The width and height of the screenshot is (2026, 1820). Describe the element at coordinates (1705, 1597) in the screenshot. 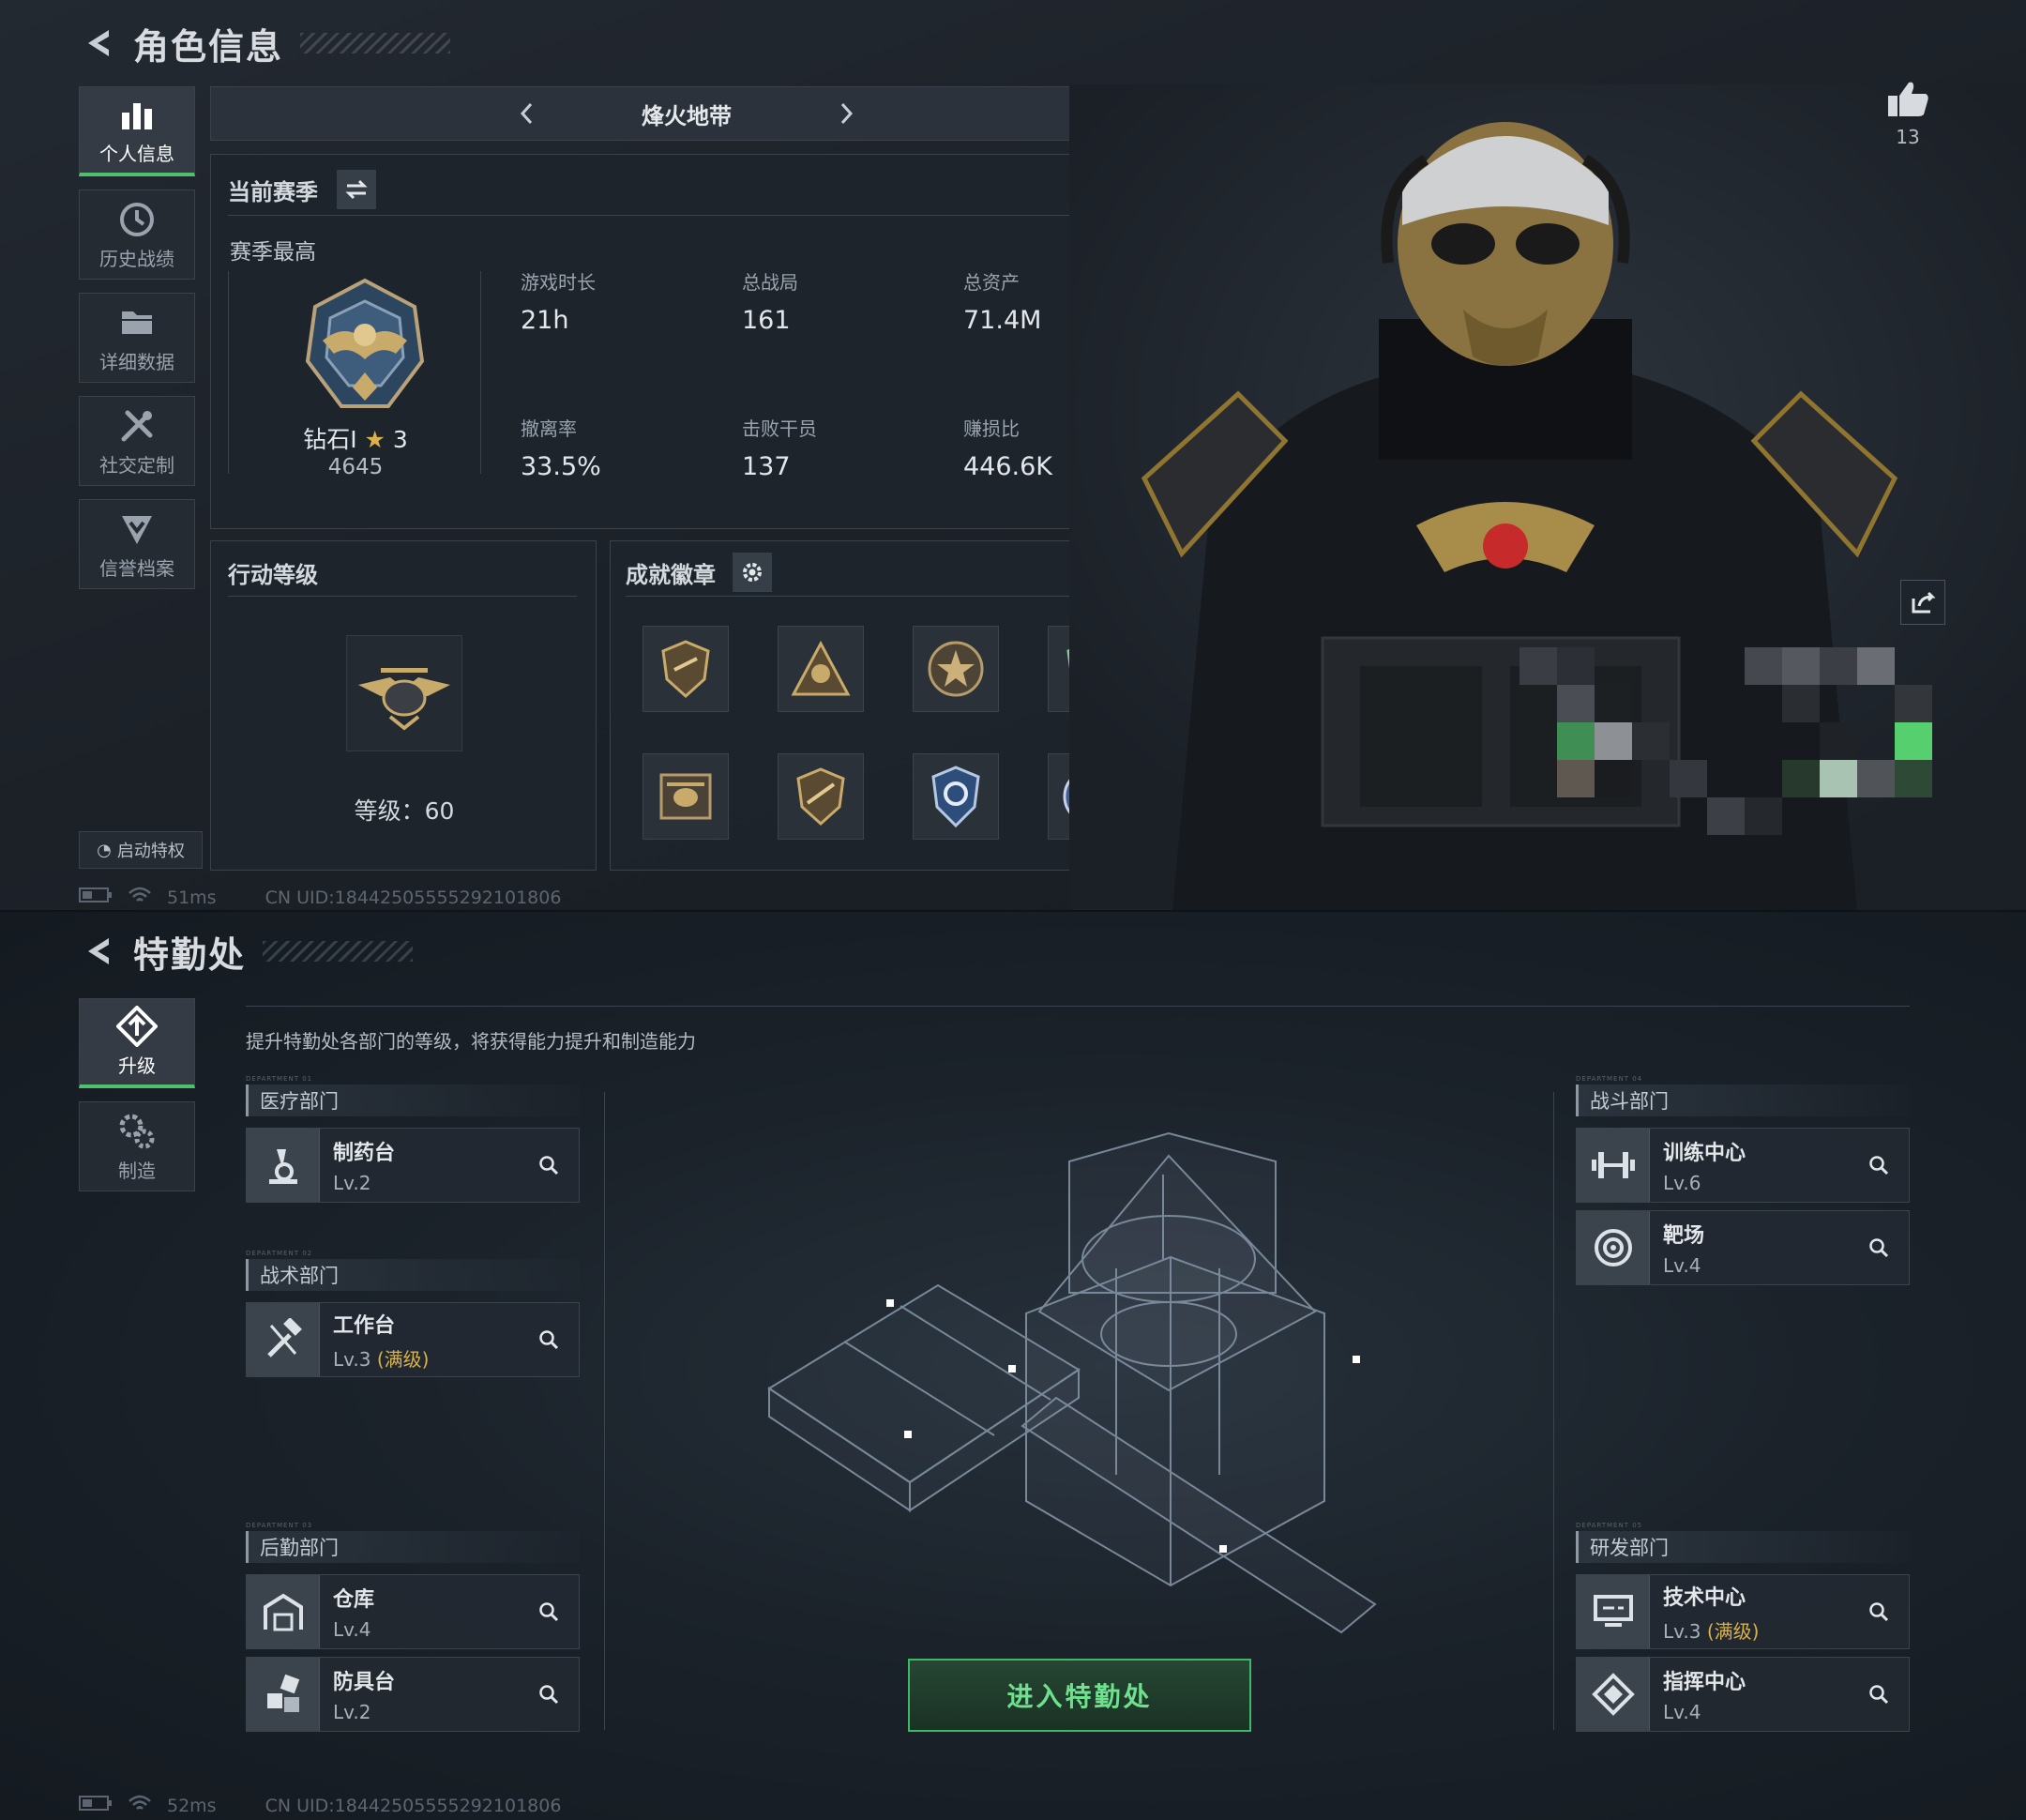

I see `facility-name: 技术中心` at that location.